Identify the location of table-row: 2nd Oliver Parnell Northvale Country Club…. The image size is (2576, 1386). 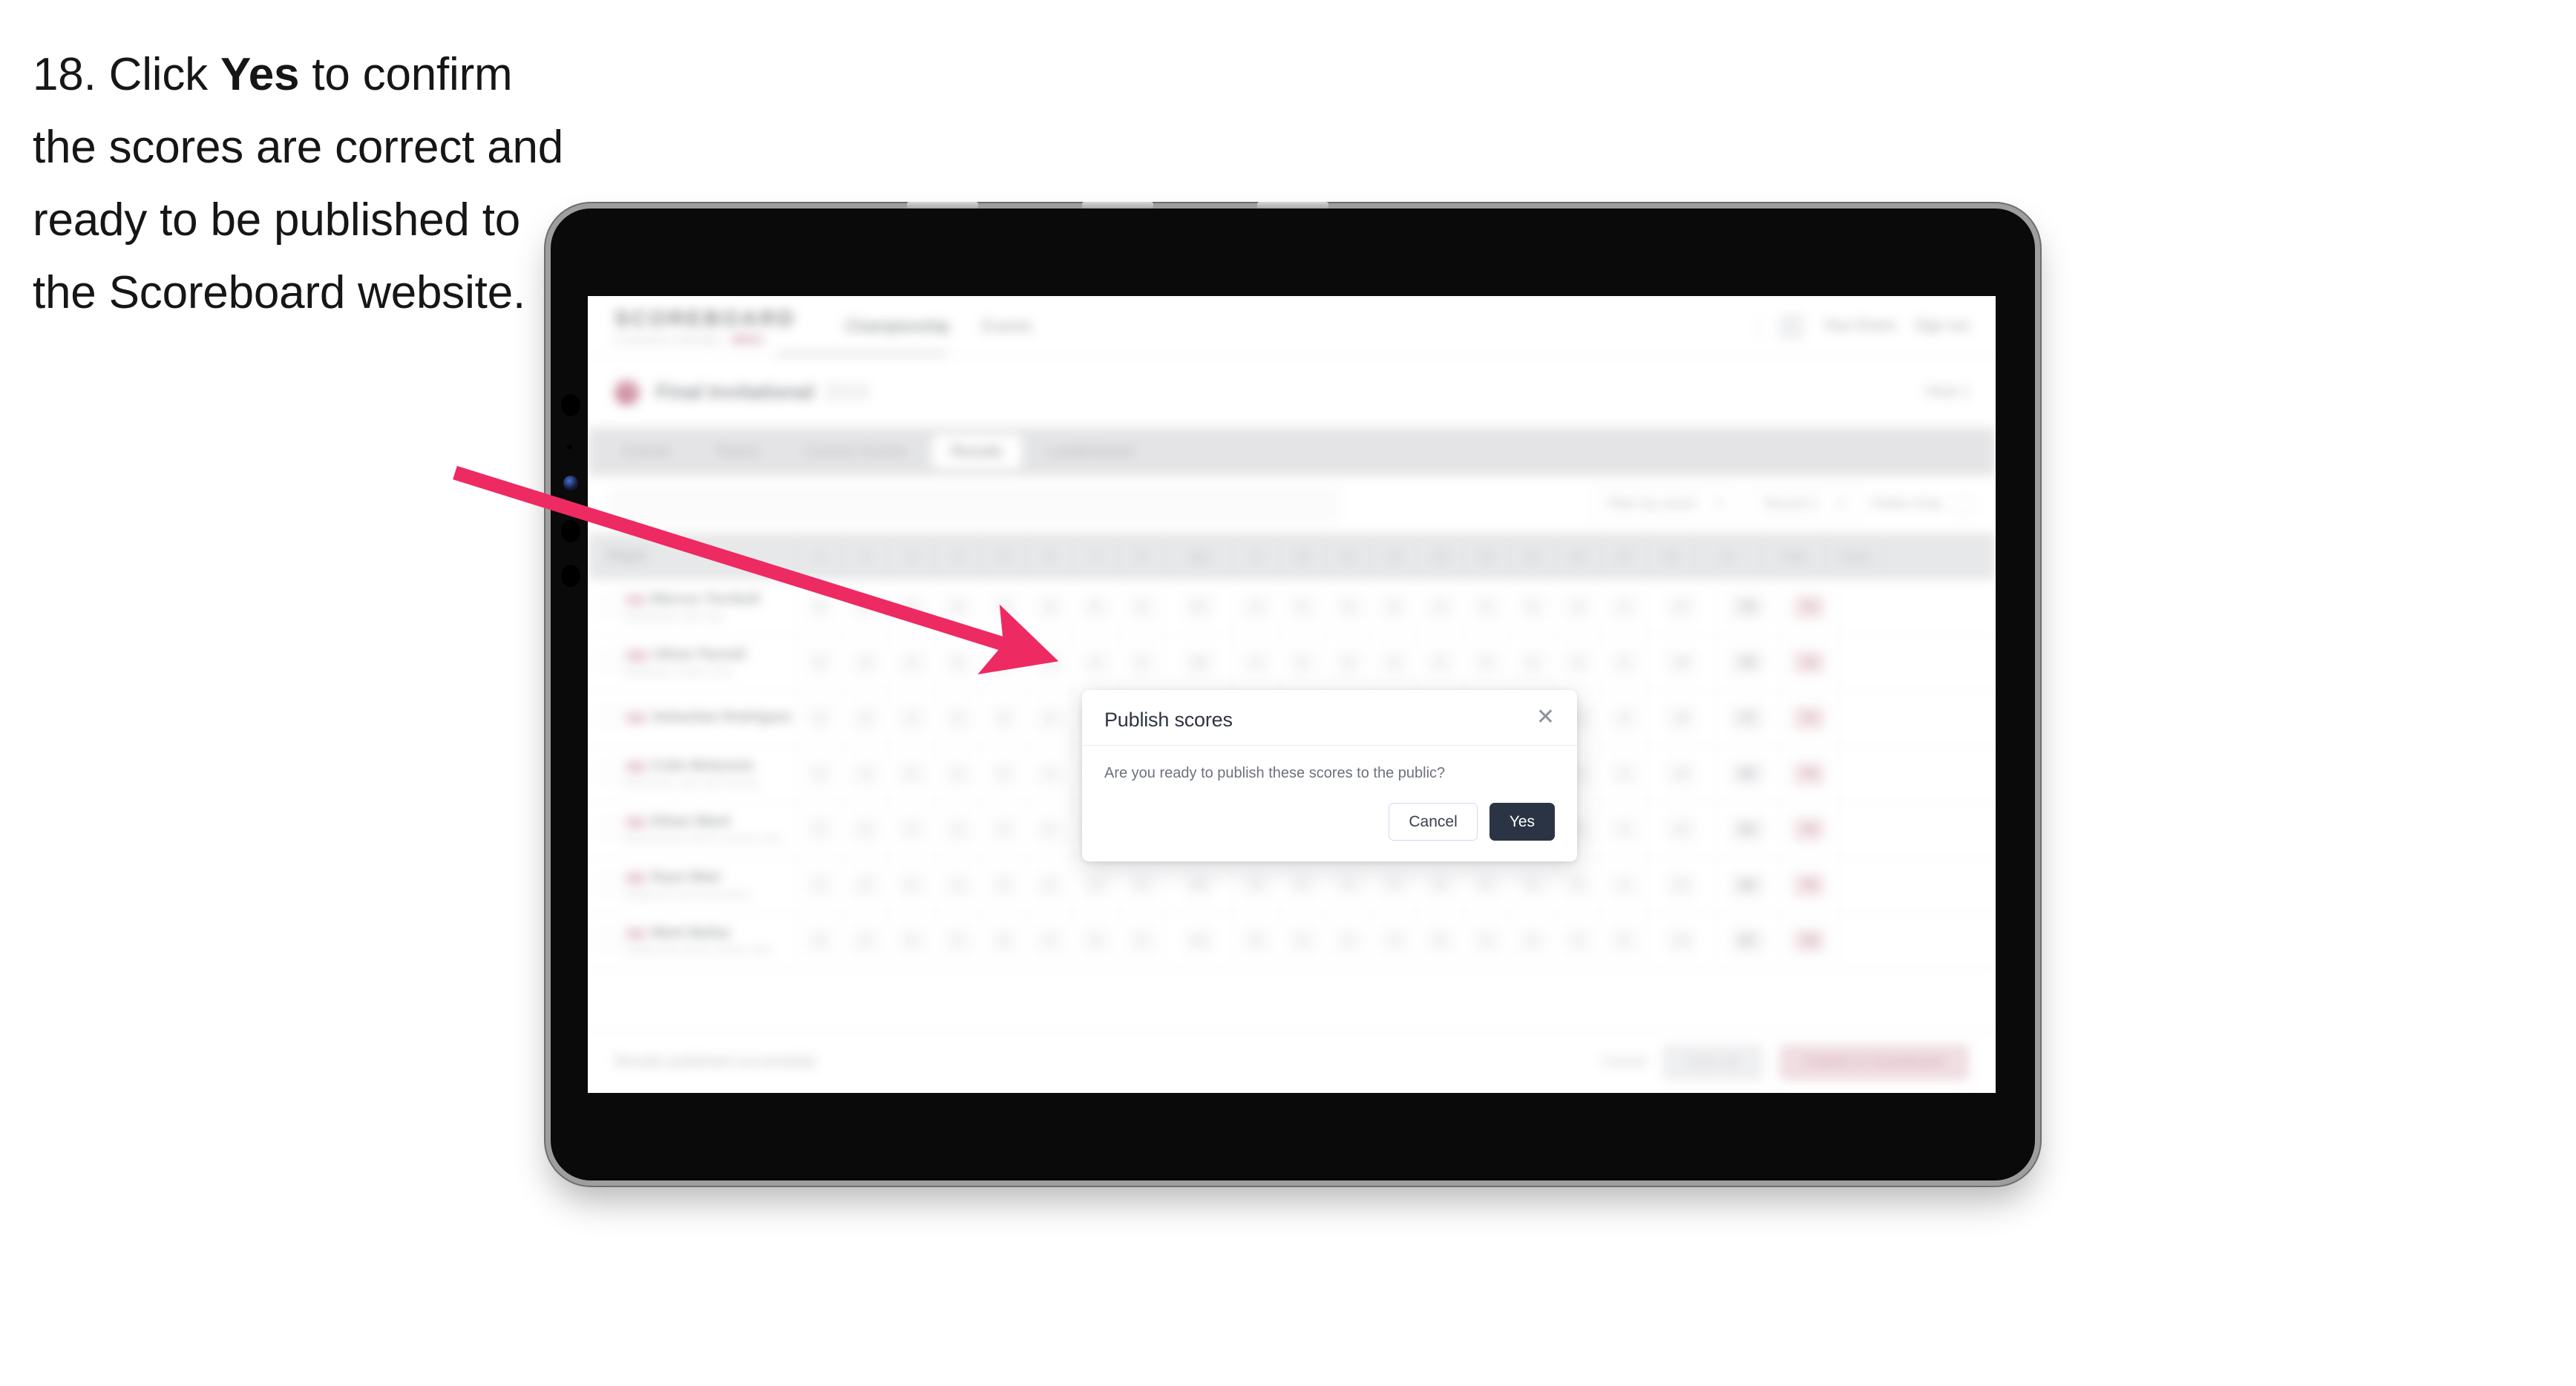
(1292, 663).